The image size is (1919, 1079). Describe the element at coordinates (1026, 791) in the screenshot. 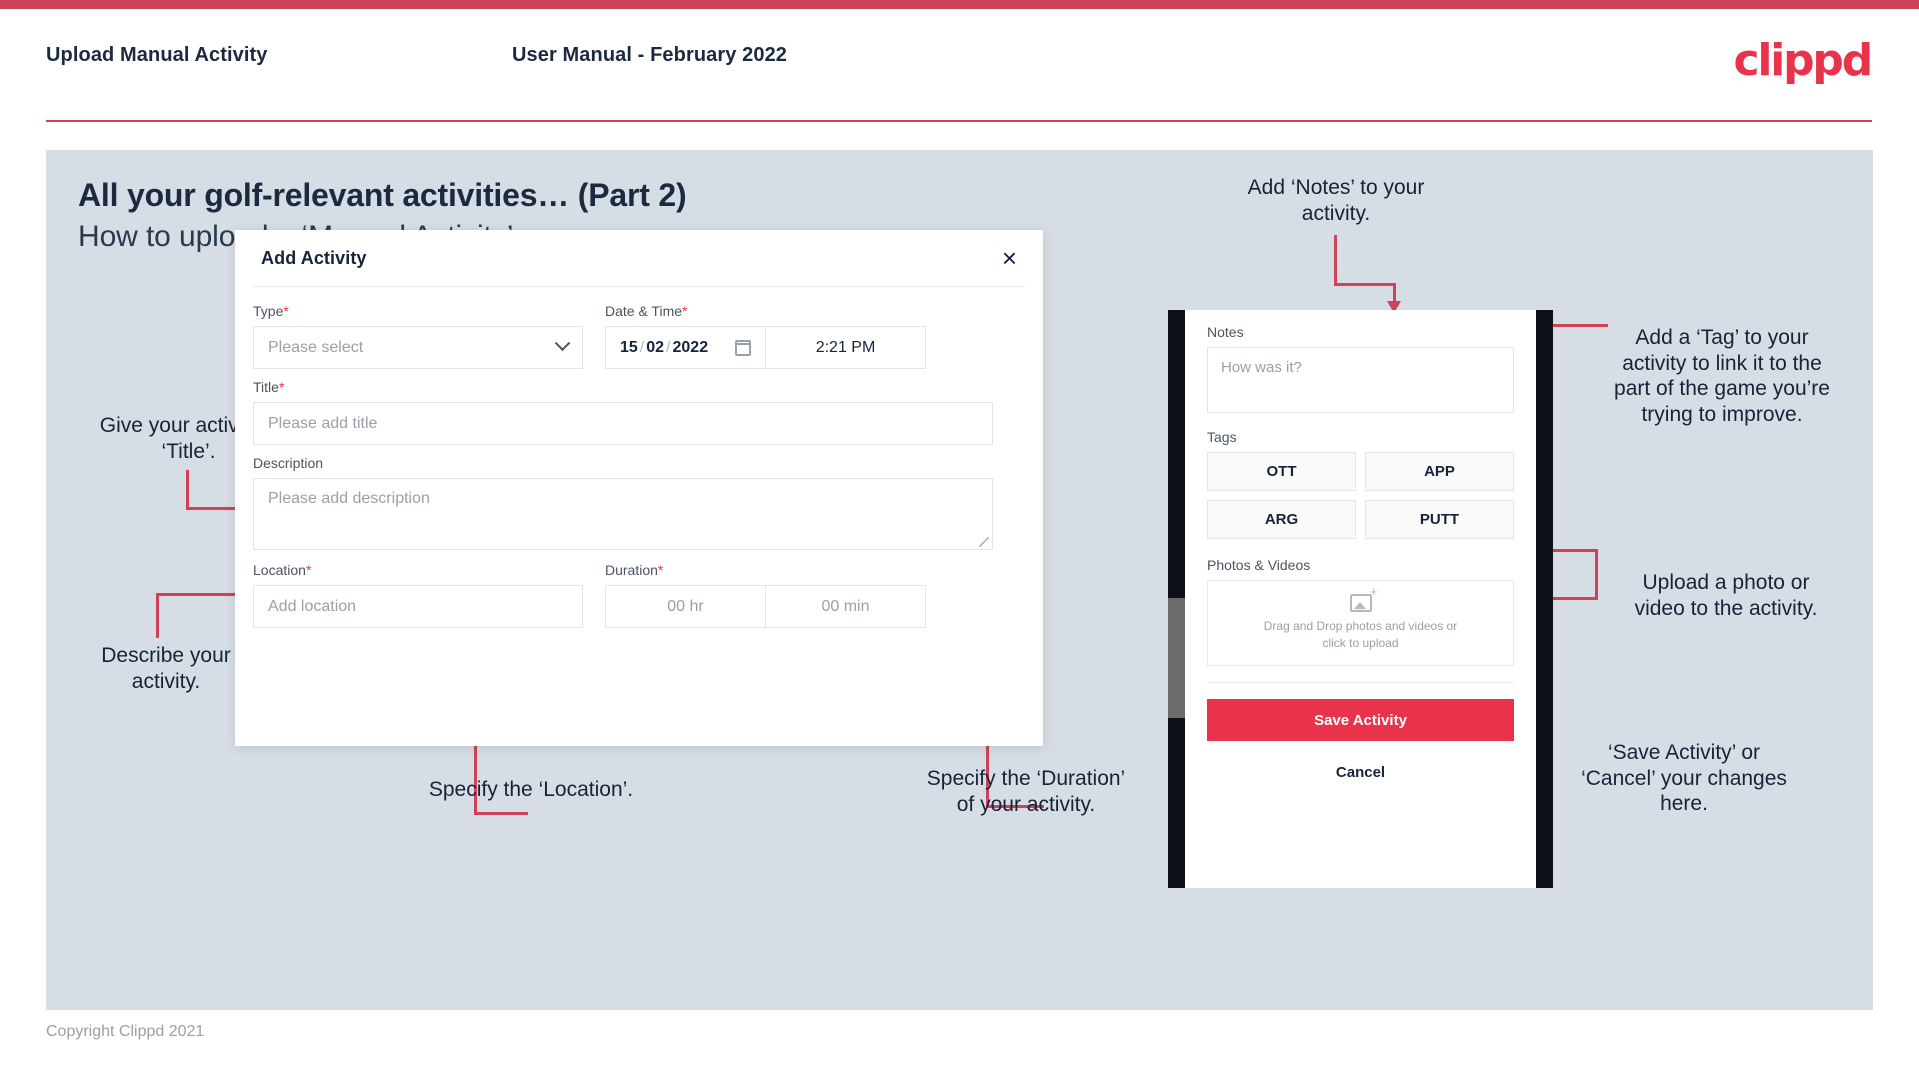

I see `annotation-duration: Specify the ‘Duration’ of your activity.` at that location.